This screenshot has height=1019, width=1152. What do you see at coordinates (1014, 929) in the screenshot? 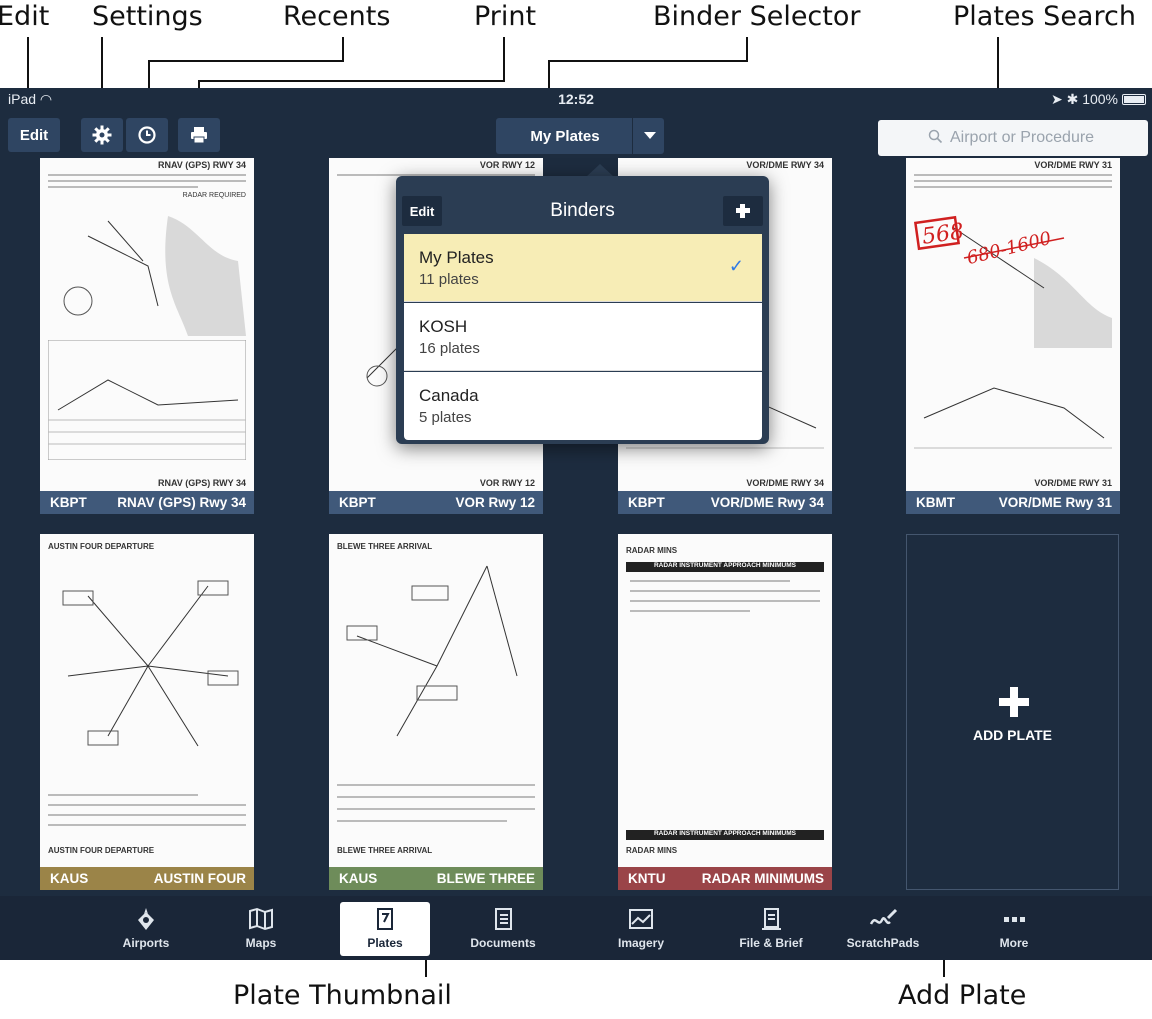
I see `tab-more: More` at bounding box center [1014, 929].